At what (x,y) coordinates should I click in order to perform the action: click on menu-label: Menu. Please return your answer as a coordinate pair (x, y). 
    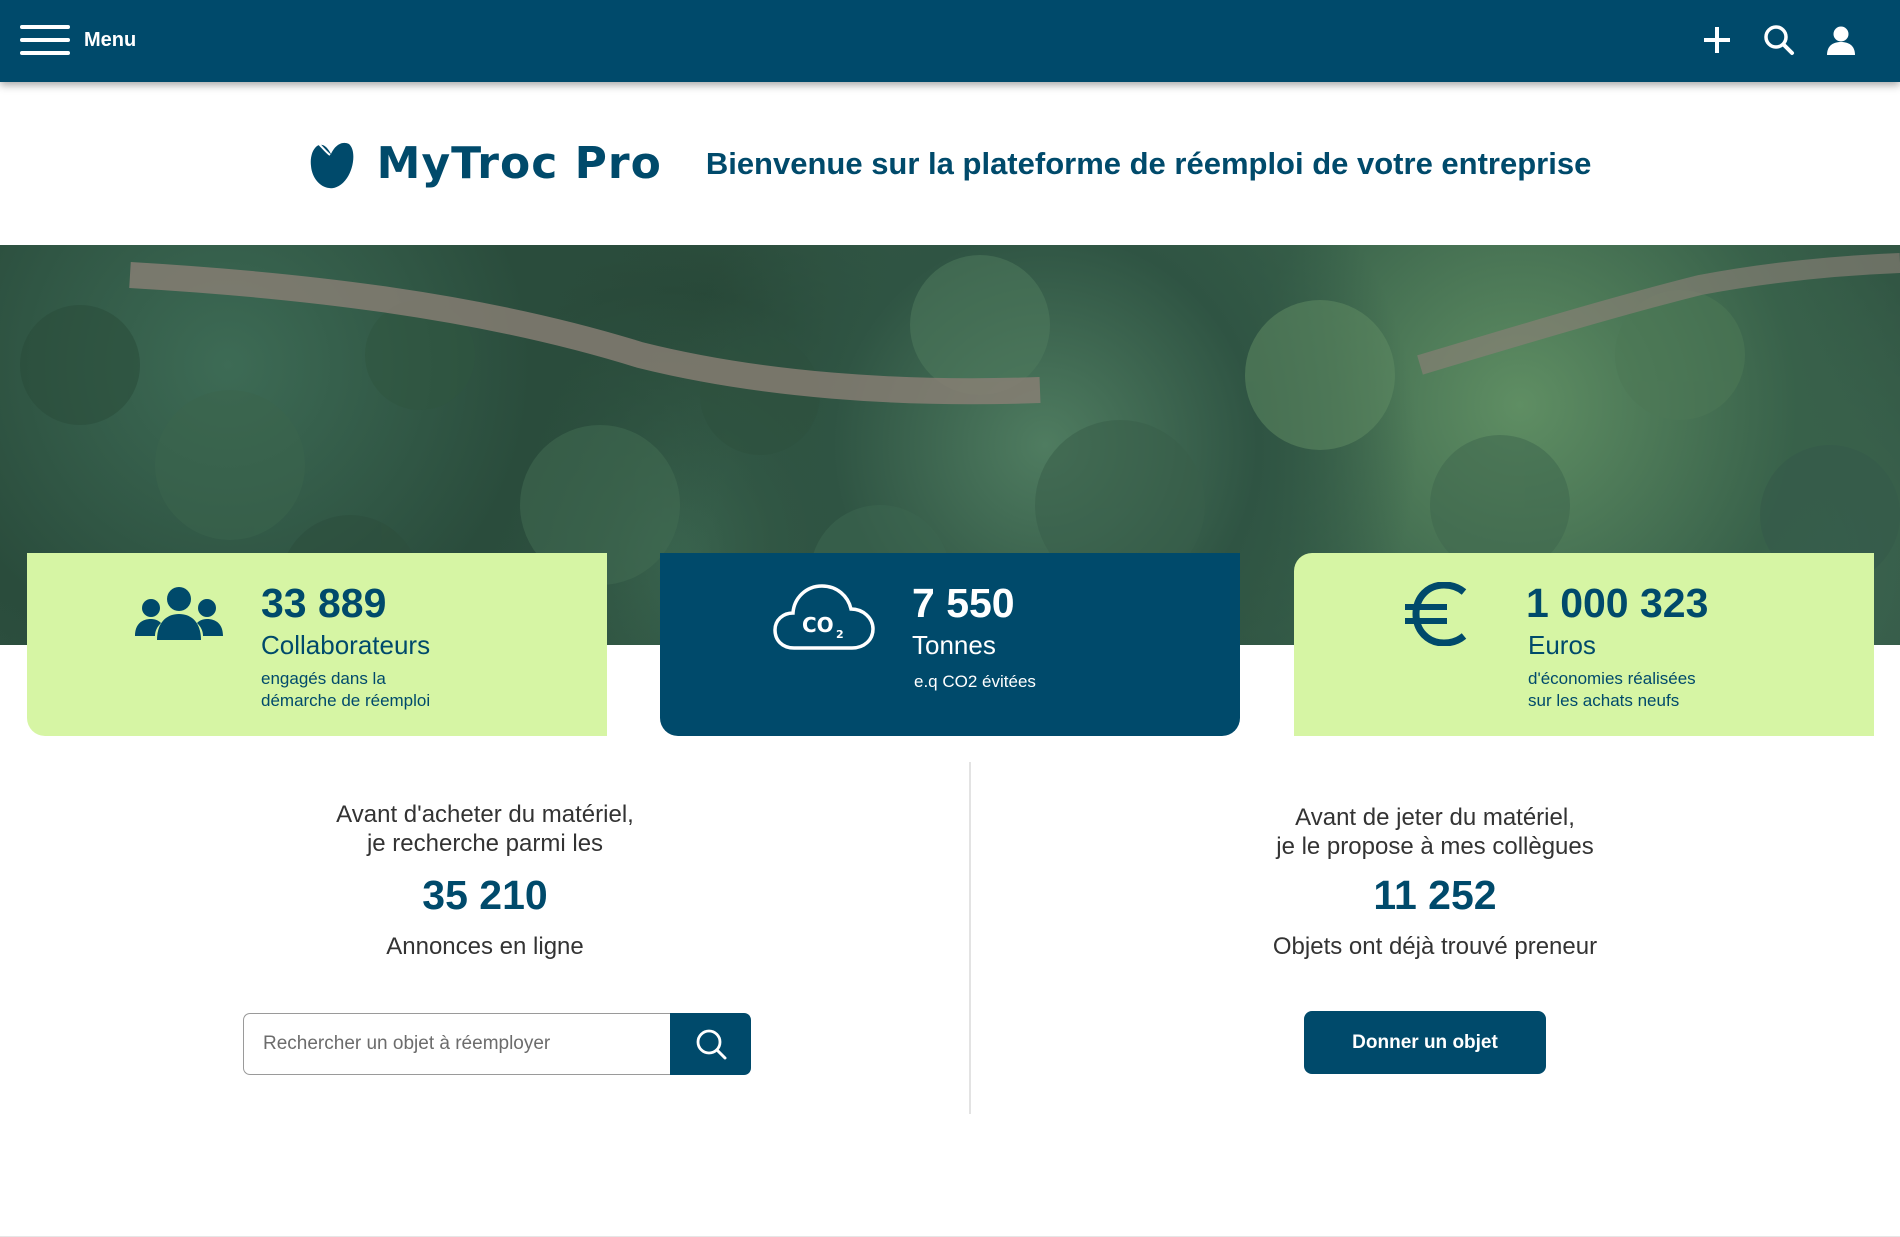
    Looking at the image, I should click on (110, 39).